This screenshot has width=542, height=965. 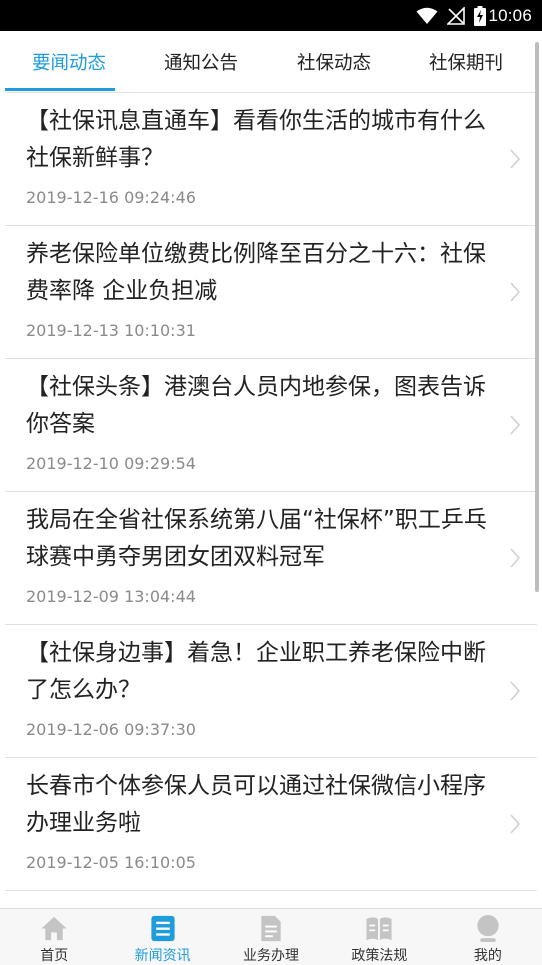 I want to click on nav-news: 新闻资讯, so click(x=162, y=937).